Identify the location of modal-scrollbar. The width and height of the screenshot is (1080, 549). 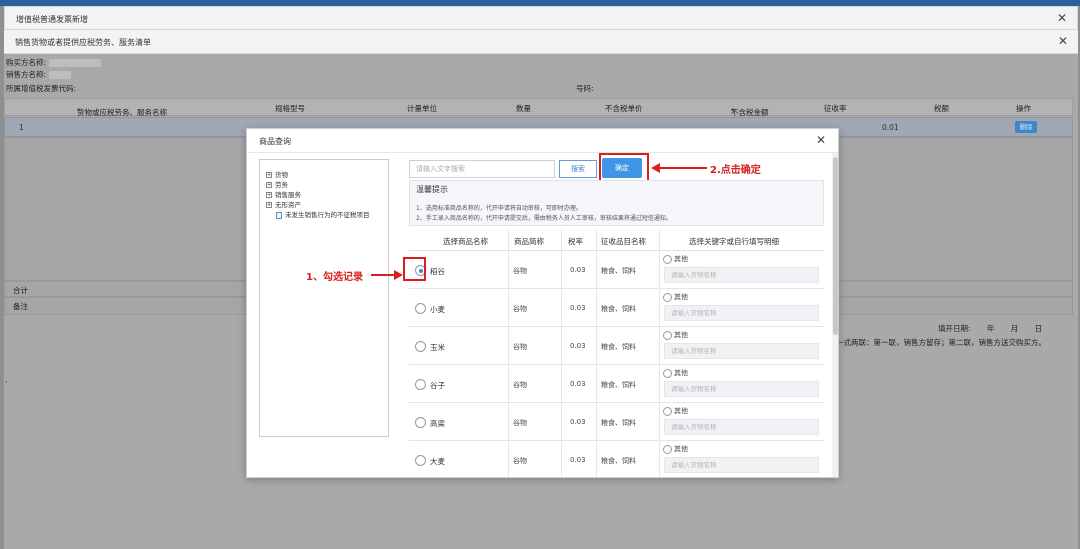
(835, 315).